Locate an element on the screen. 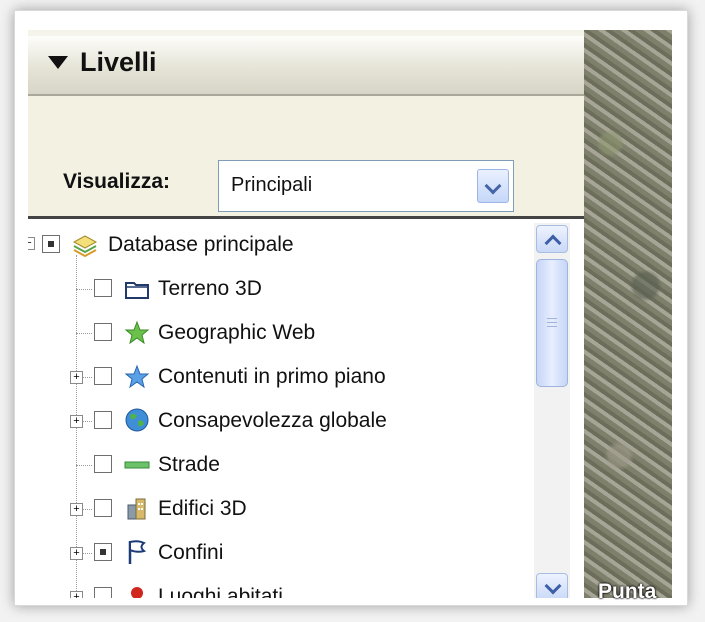  tree-item-label: Geographic Web is located at coordinates (237, 332).